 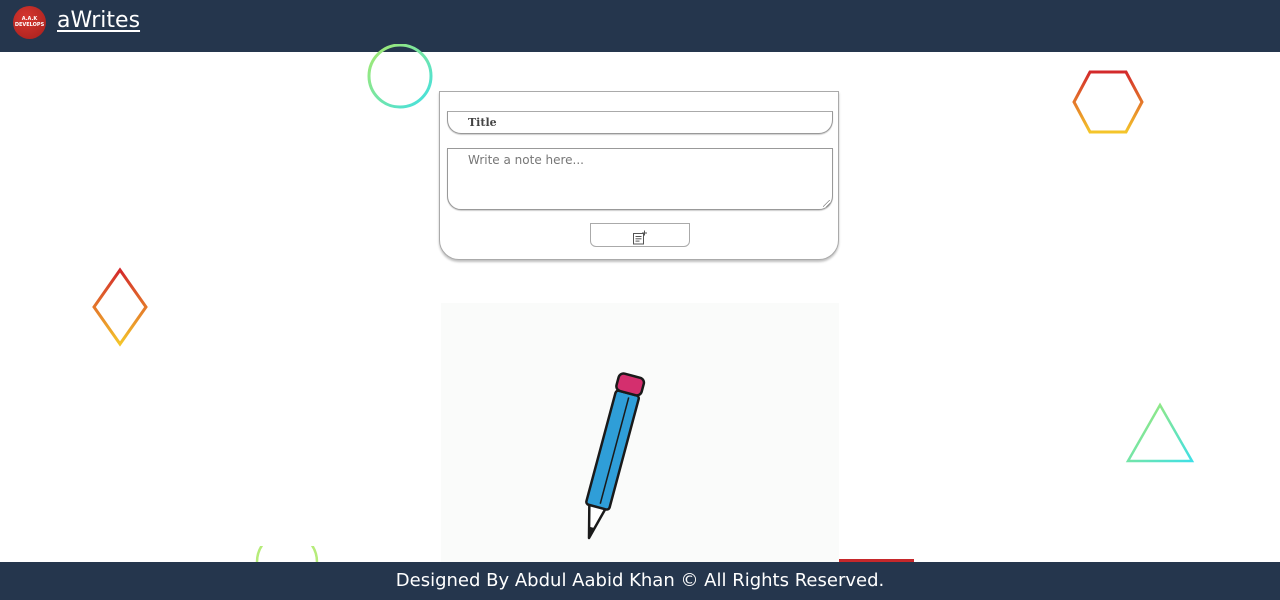 I want to click on pencil-illustration, so click(x=640, y=432).